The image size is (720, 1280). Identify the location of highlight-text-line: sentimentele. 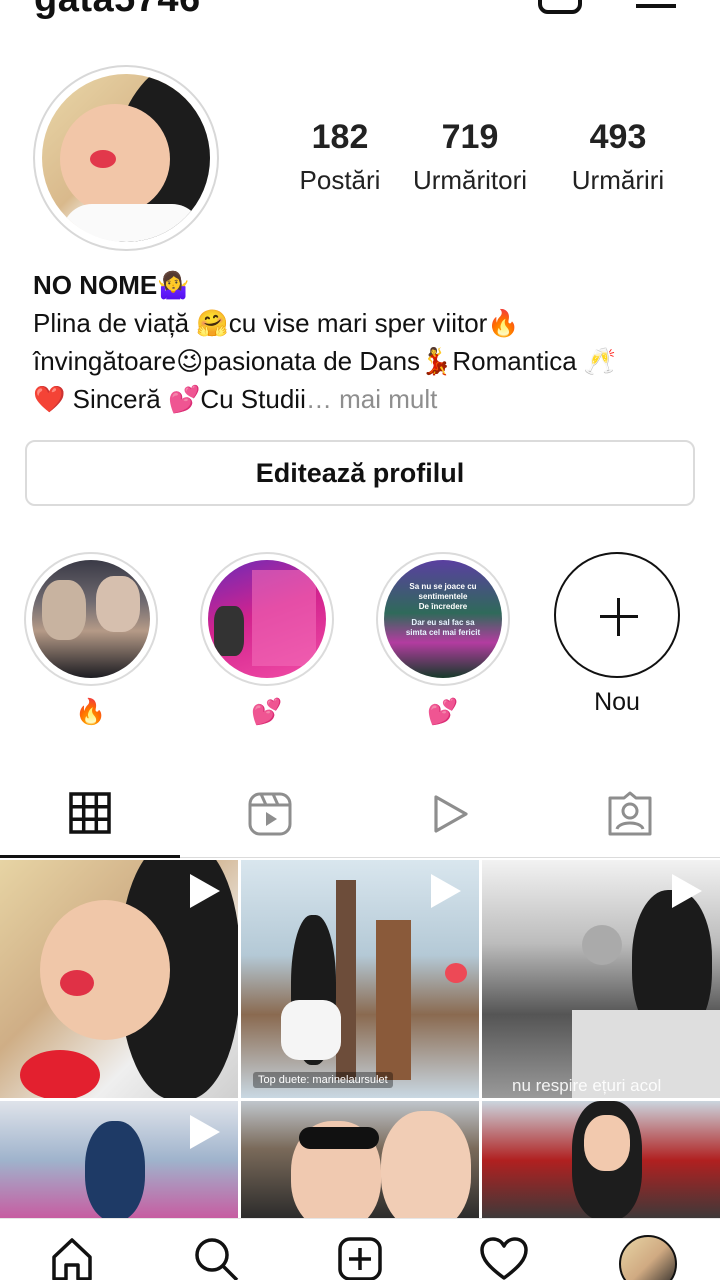
(443, 596).